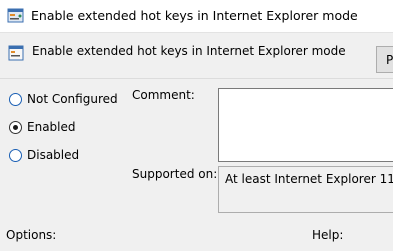 This screenshot has height=251, width=393. What do you see at coordinates (15, 15) in the screenshot?
I see `policy-window-icon` at bounding box center [15, 15].